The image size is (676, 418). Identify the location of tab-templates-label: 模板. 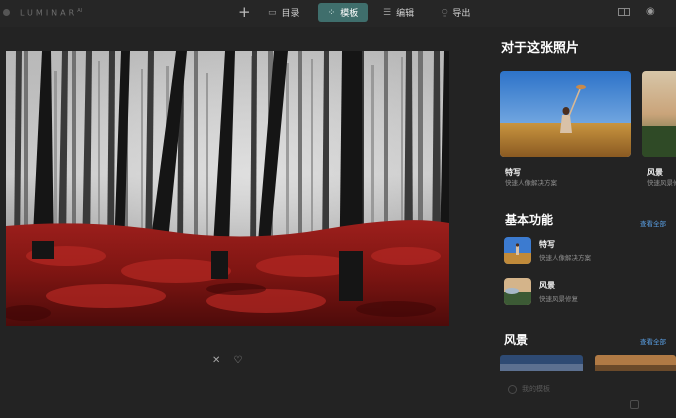
(349, 14).